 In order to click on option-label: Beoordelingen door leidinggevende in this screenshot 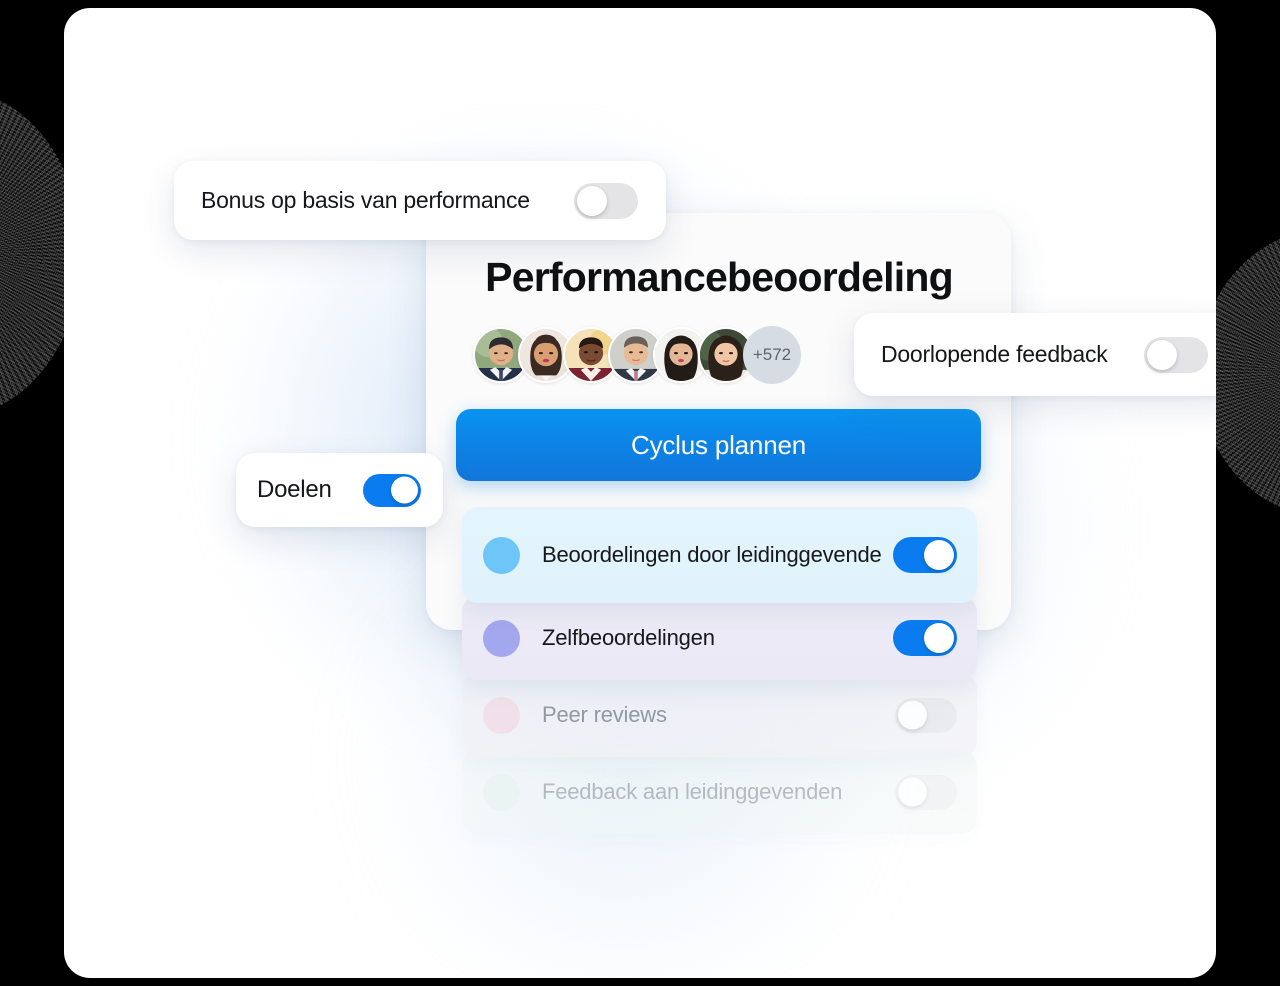, I will do `click(712, 554)`.